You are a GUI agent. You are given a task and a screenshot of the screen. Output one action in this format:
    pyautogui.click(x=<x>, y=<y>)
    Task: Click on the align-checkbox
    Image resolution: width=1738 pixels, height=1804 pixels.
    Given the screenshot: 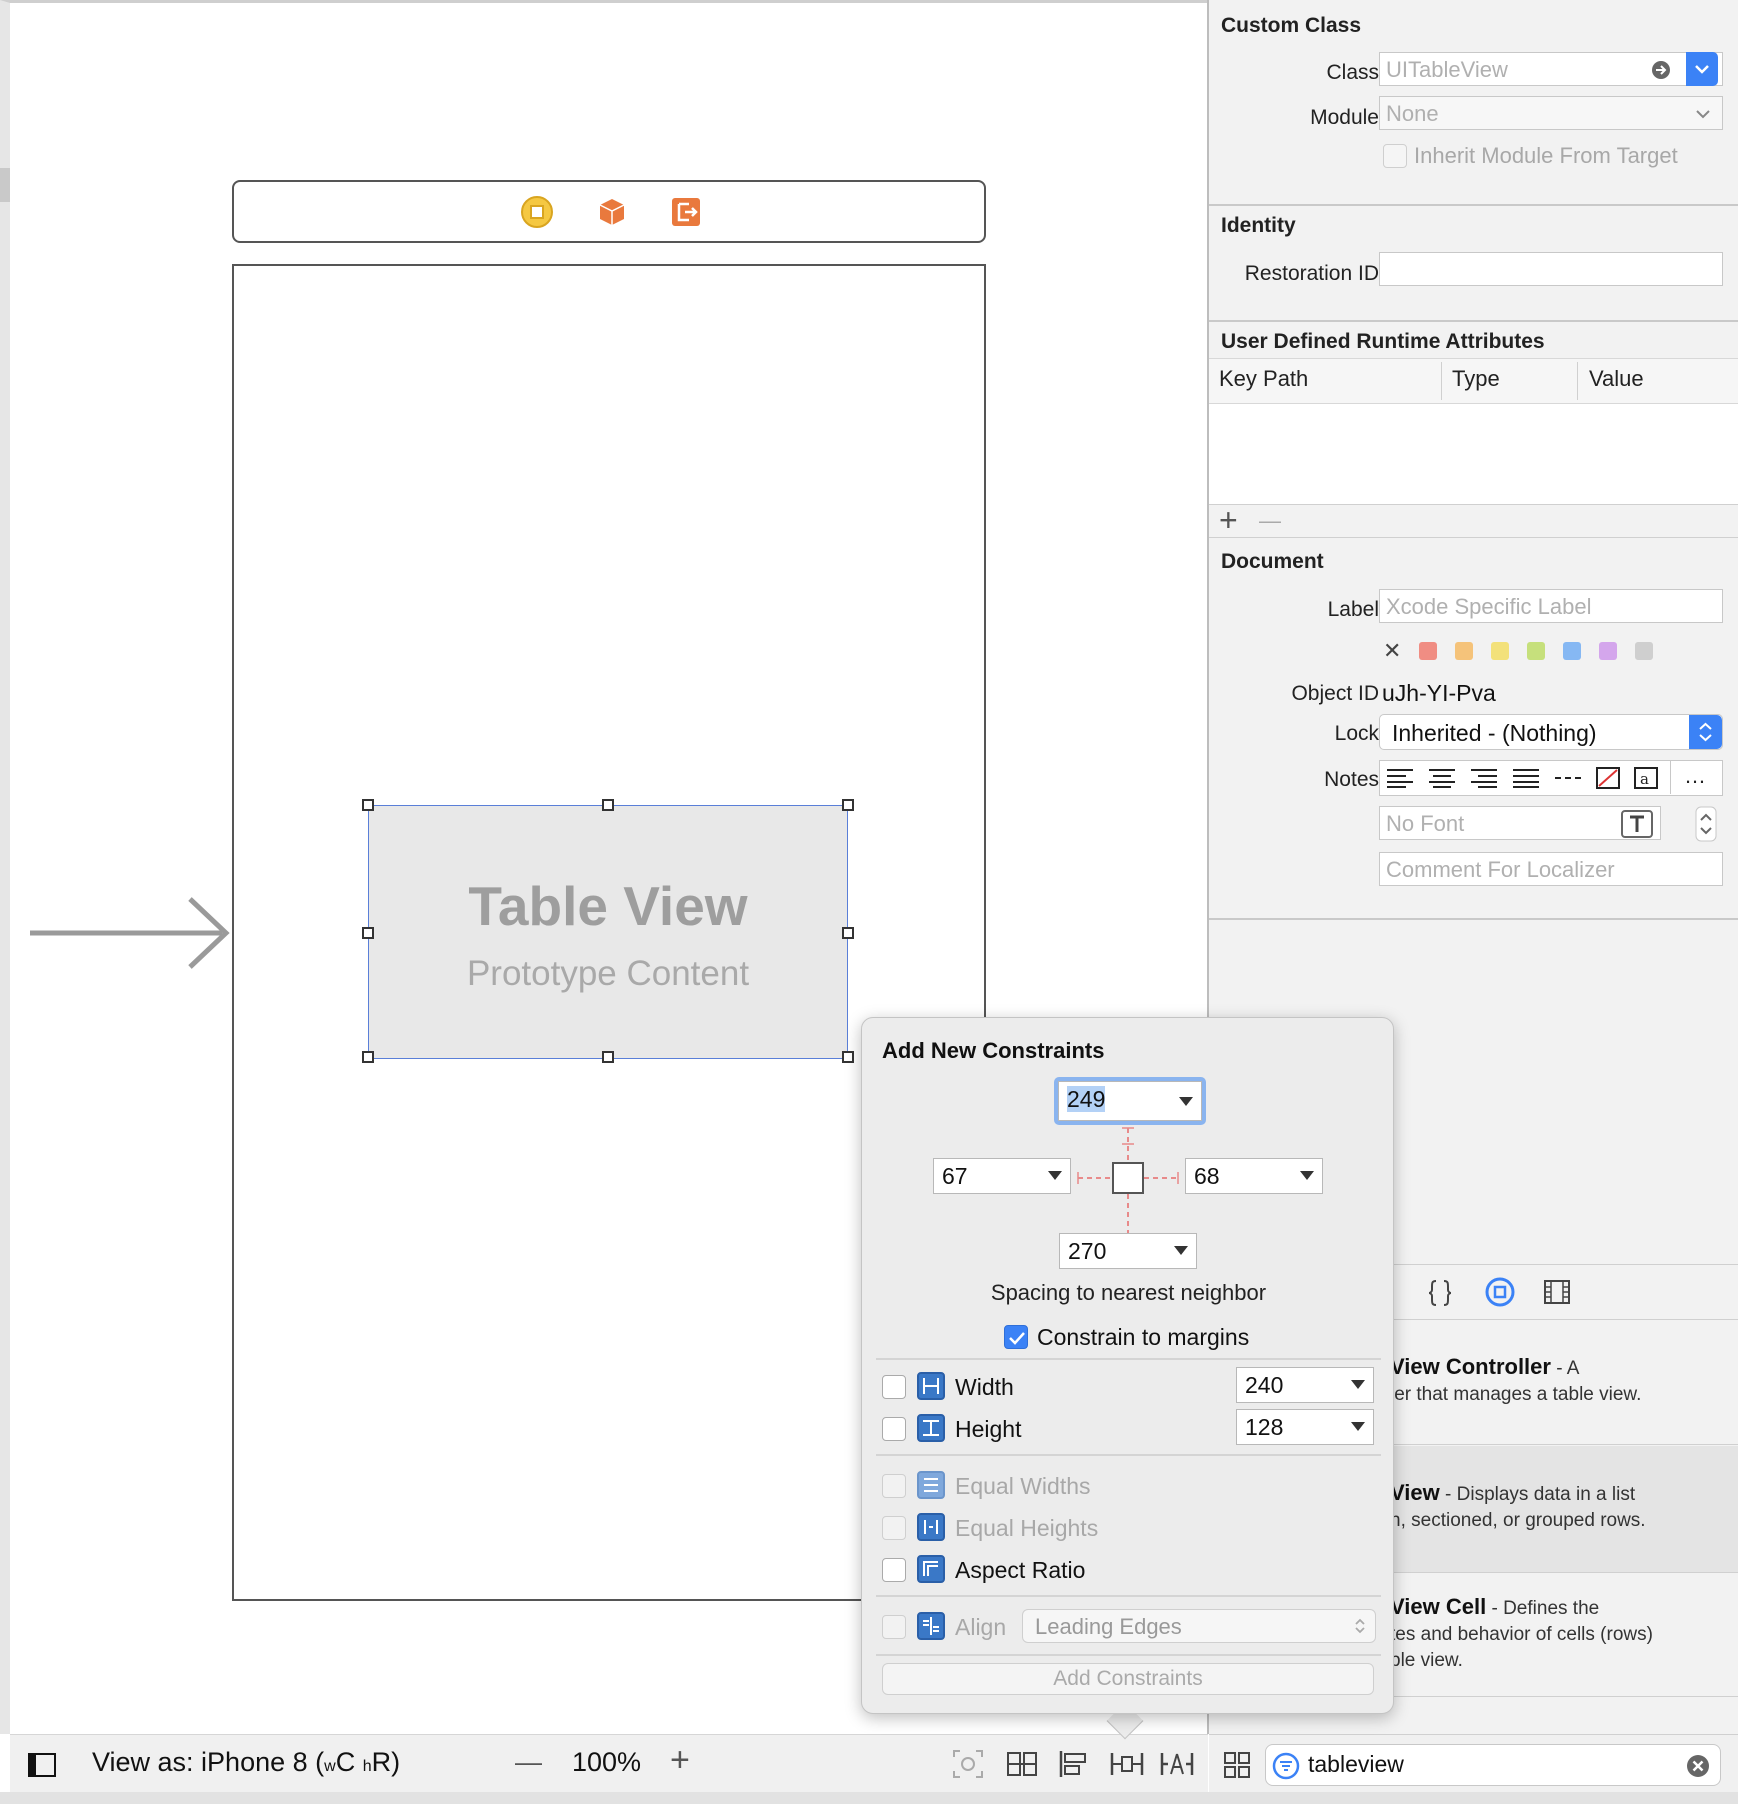 What is the action you would take?
    pyautogui.click(x=894, y=1627)
    